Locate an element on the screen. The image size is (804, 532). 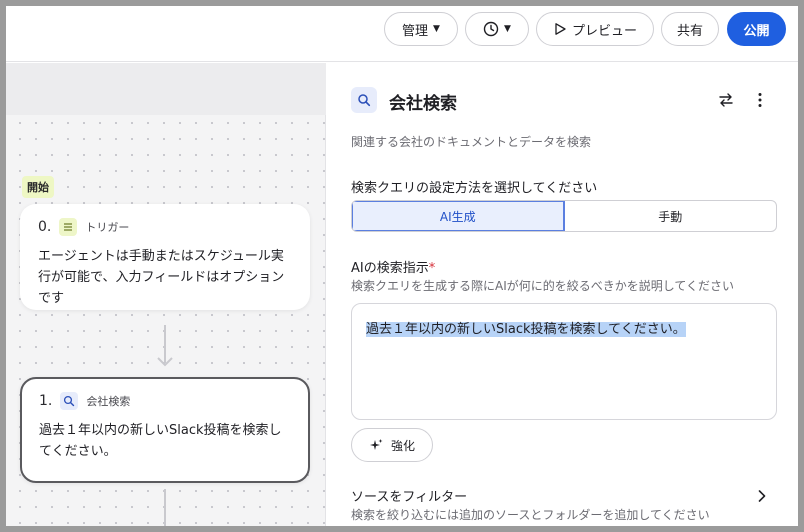
start-badge: 開始 is located at coordinates (38, 187).